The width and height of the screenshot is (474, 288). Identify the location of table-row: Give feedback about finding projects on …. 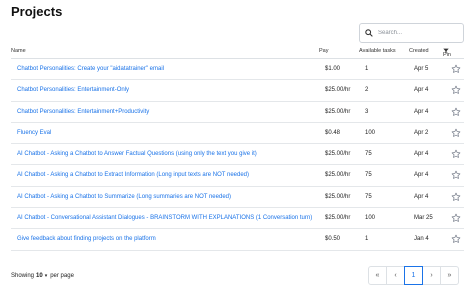
(237, 240).